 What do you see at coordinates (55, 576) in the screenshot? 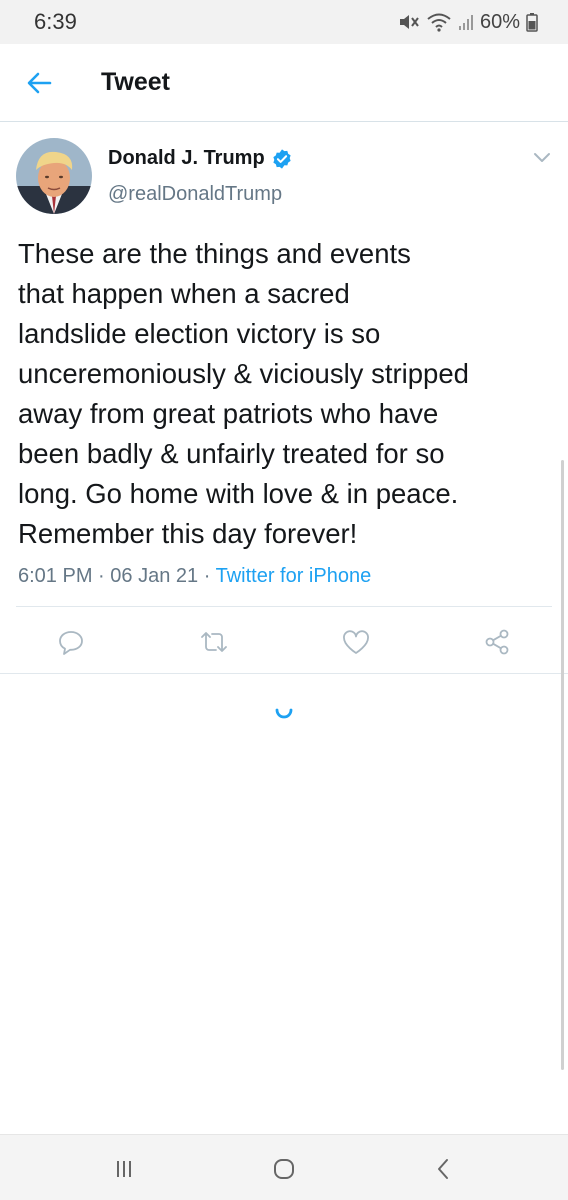
I see `tweet-time: 6:01 PM` at bounding box center [55, 576].